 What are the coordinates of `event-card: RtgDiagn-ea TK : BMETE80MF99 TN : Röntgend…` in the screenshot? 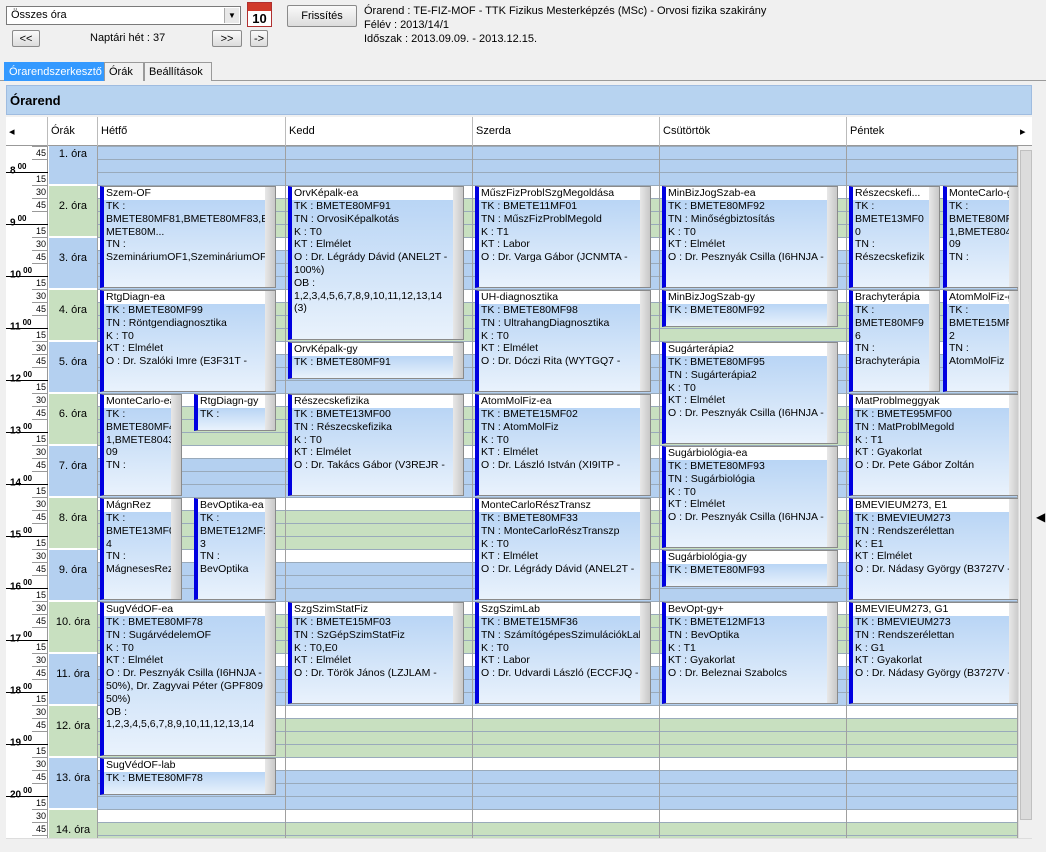 It's located at (188, 341).